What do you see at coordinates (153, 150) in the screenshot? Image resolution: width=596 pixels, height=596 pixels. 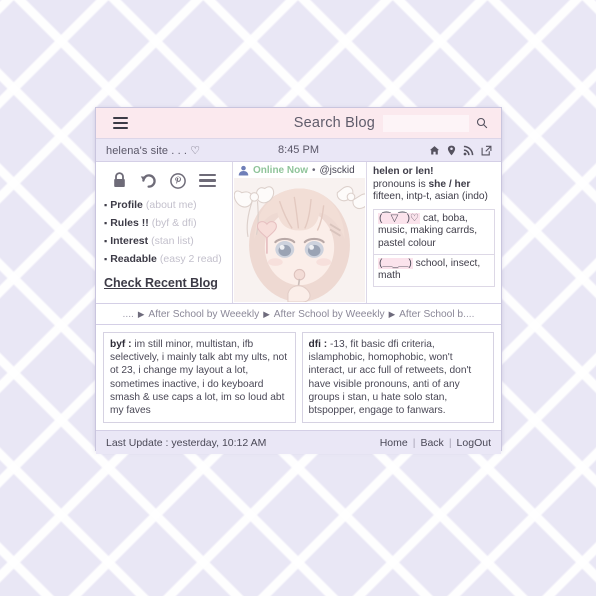 I see `site-name: helena's site . . . ♡` at bounding box center [153, 150].